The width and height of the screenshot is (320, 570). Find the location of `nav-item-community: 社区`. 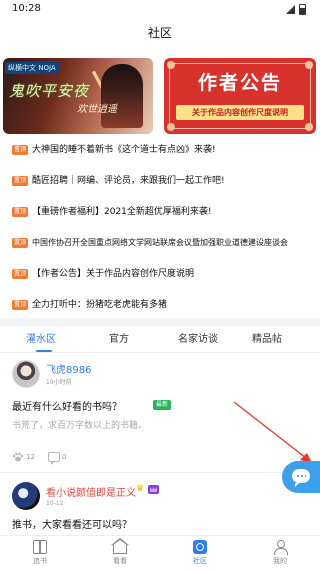

nav-item-community: 社区 is located at coordinates (200, 553).